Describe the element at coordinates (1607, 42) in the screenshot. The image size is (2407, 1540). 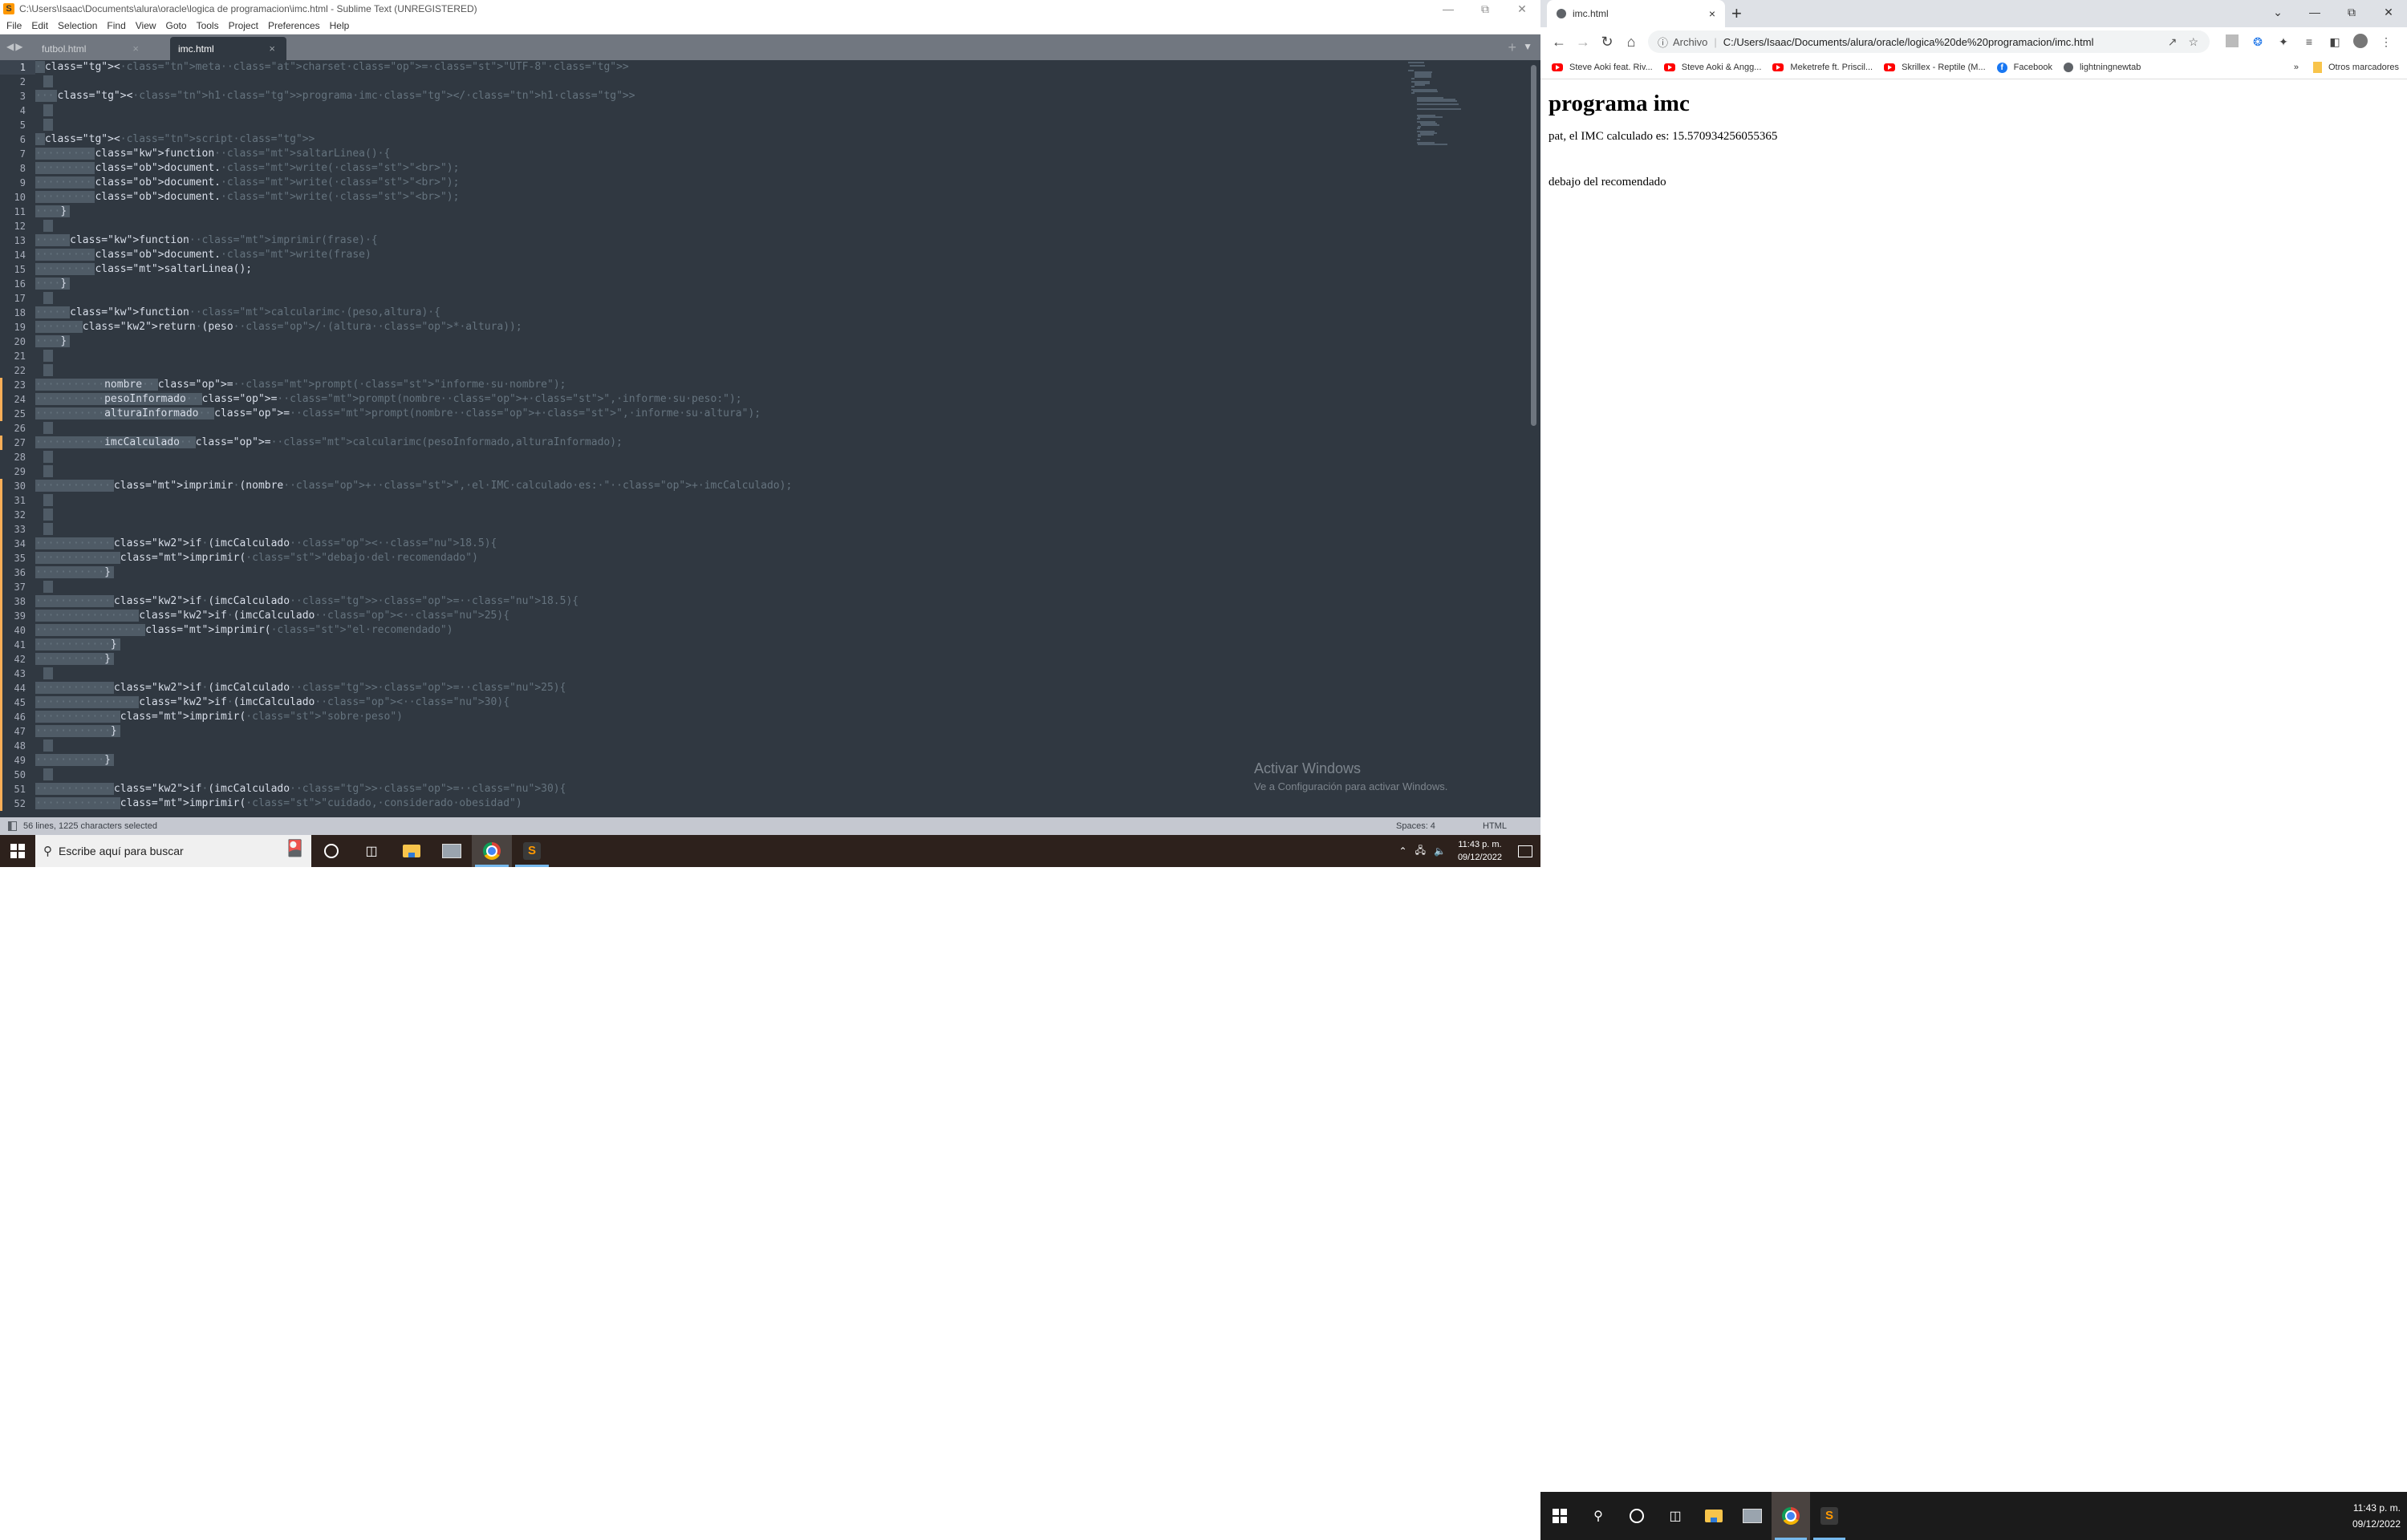
I see `reload-icon: ↻` at that location.